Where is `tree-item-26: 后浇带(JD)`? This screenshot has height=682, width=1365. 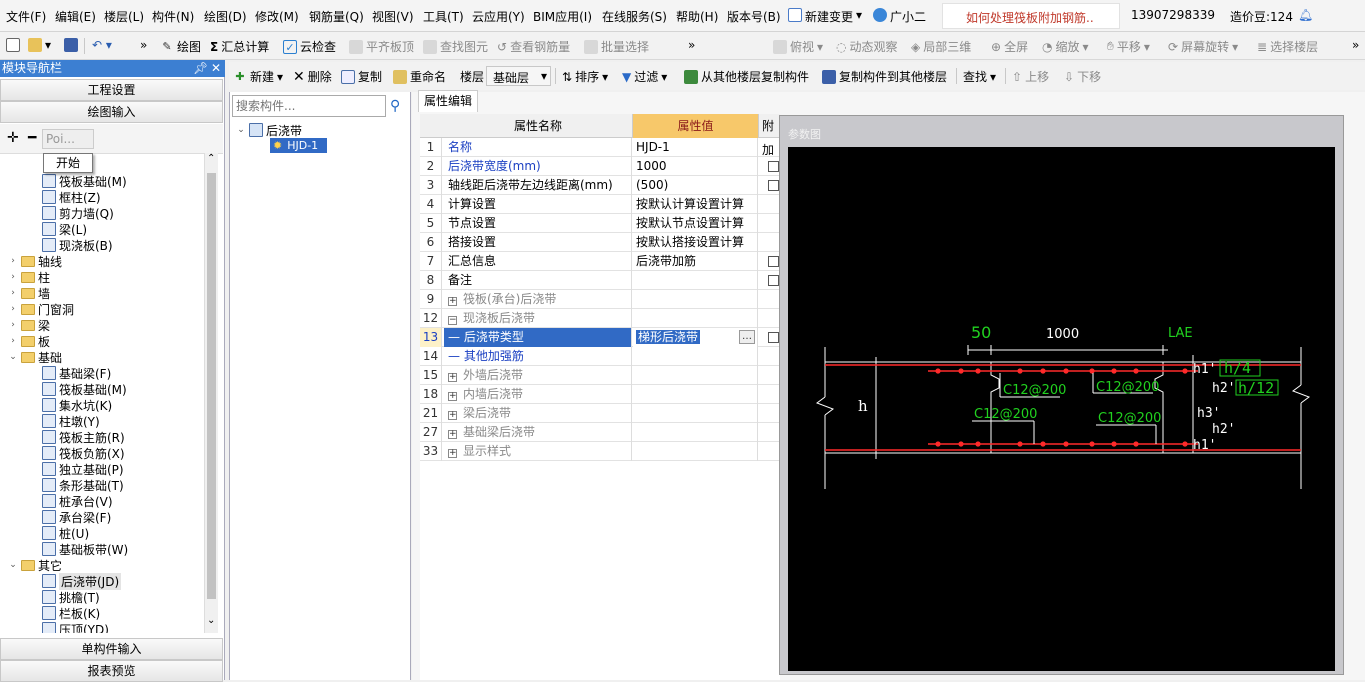 tree-item-26: 后浇带(JD) is located at coordinates (82, 581).